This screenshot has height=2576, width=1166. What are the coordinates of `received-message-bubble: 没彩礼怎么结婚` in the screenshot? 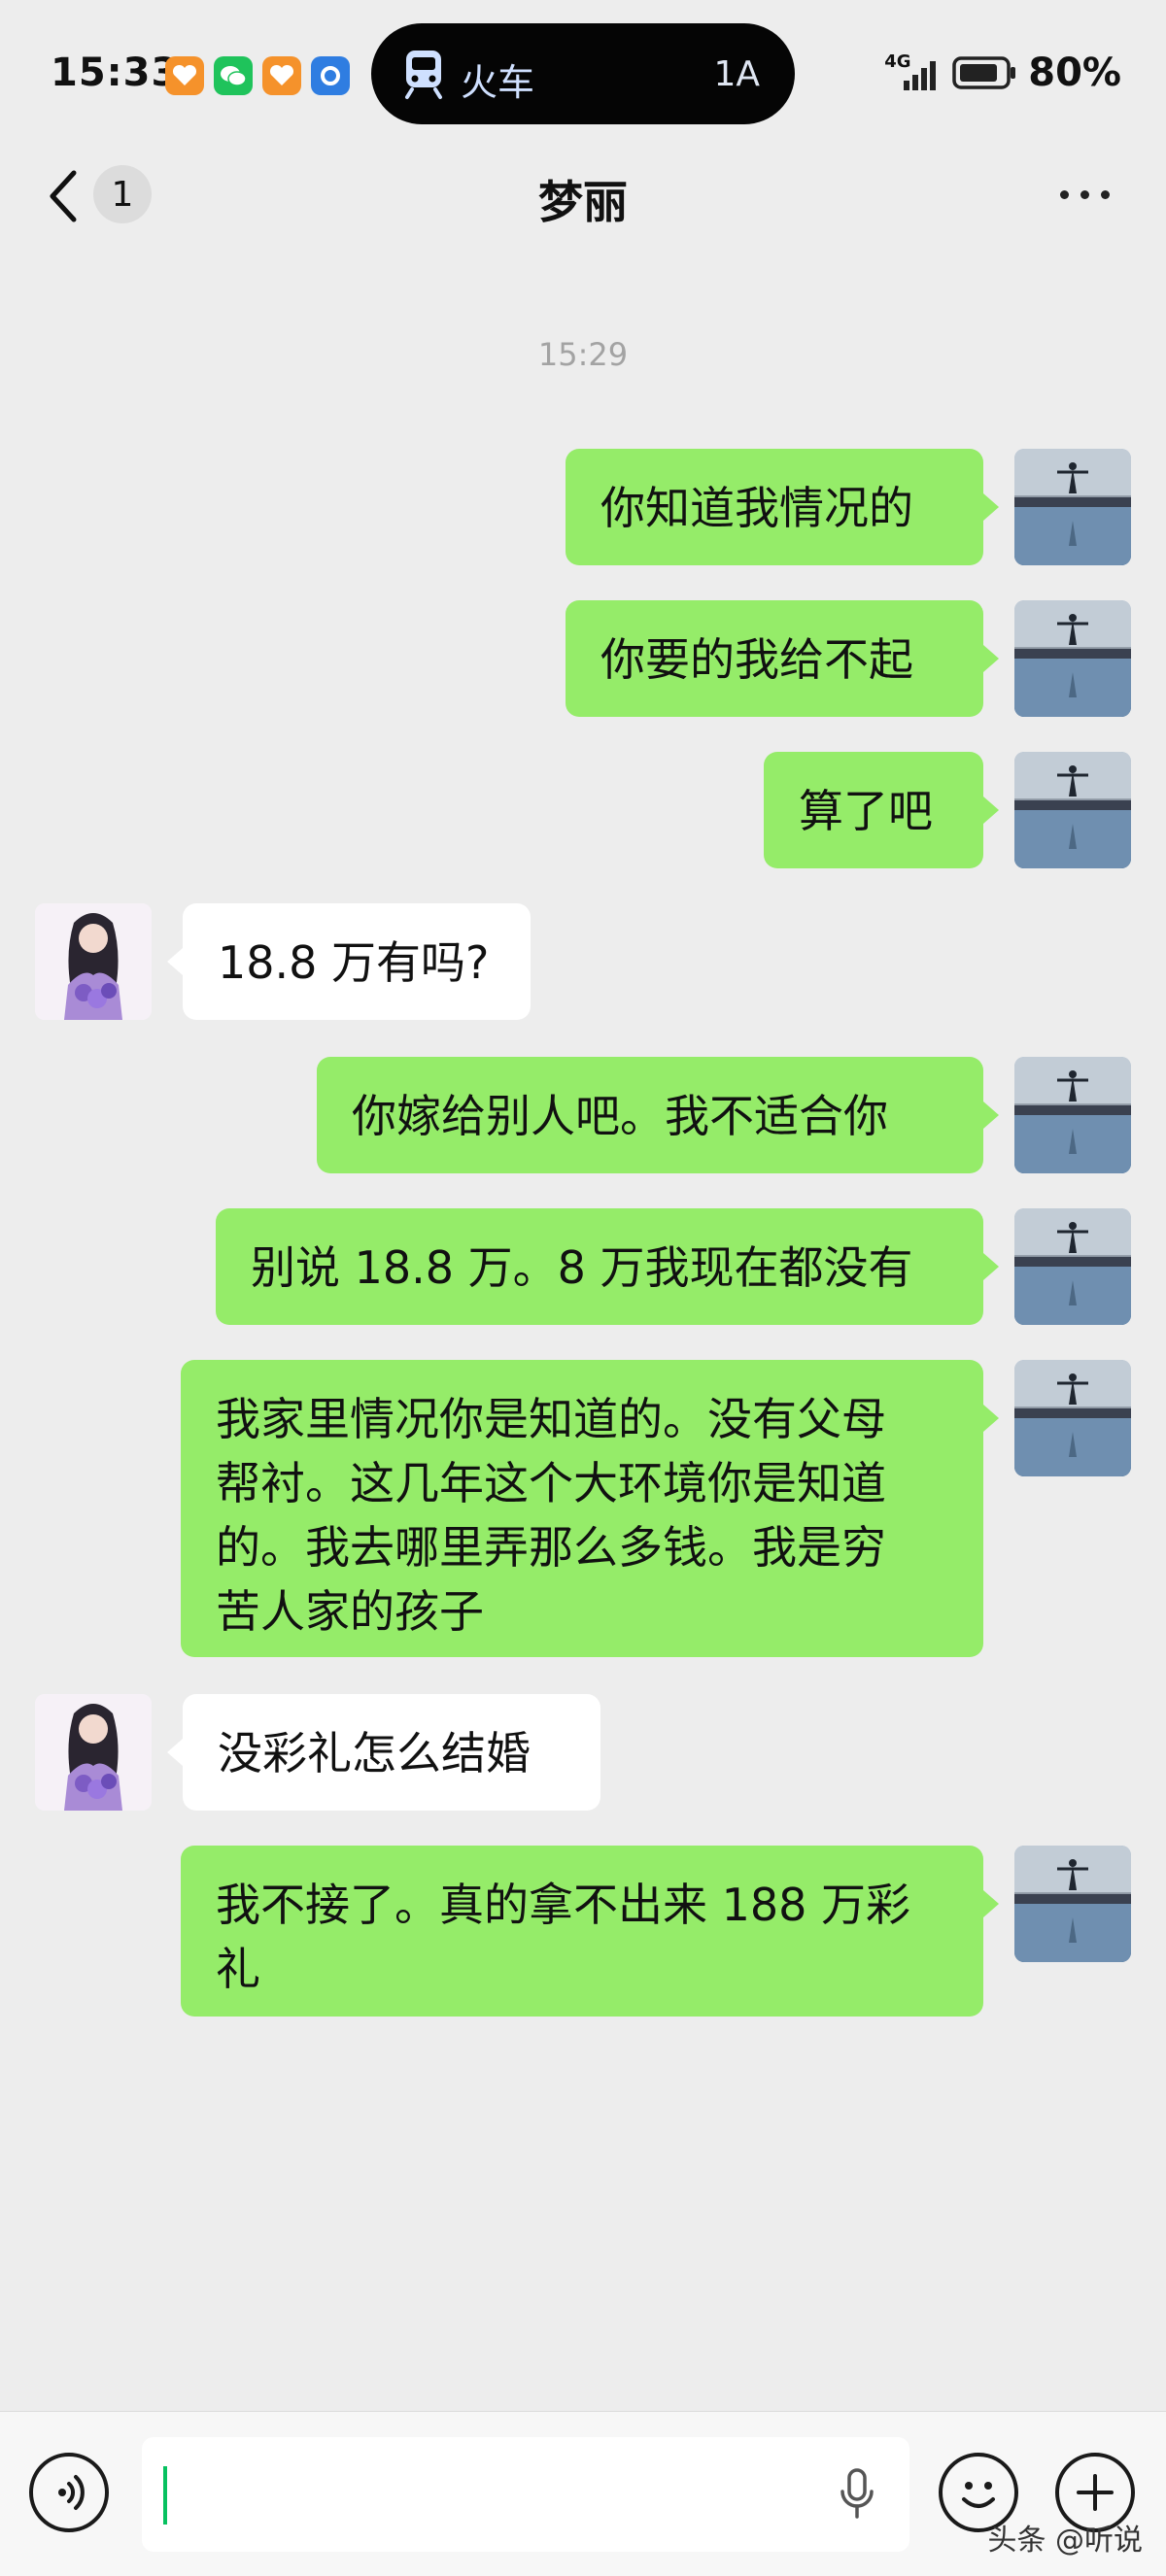 It's located at (391, 1752).